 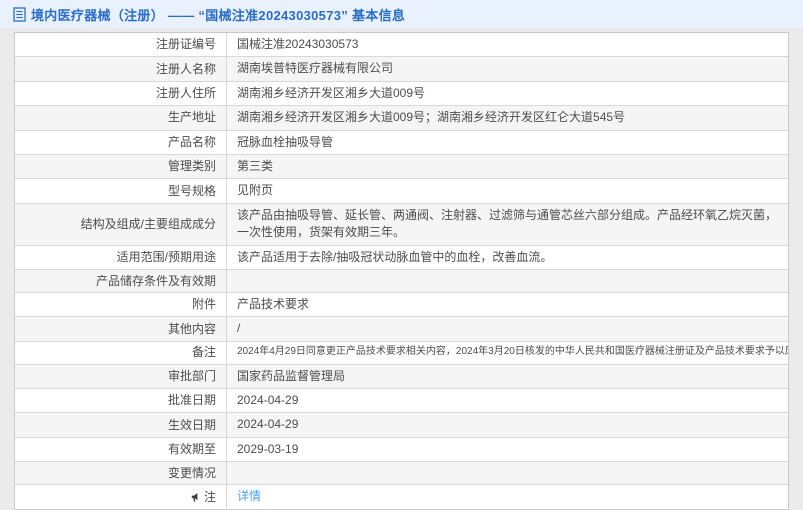 I want to click on table-row: 适用范围/预期用途 该产品适用于去除/抽吸冠状动脉血管中的血栓，改善血流。, so click(x=401, y=257).